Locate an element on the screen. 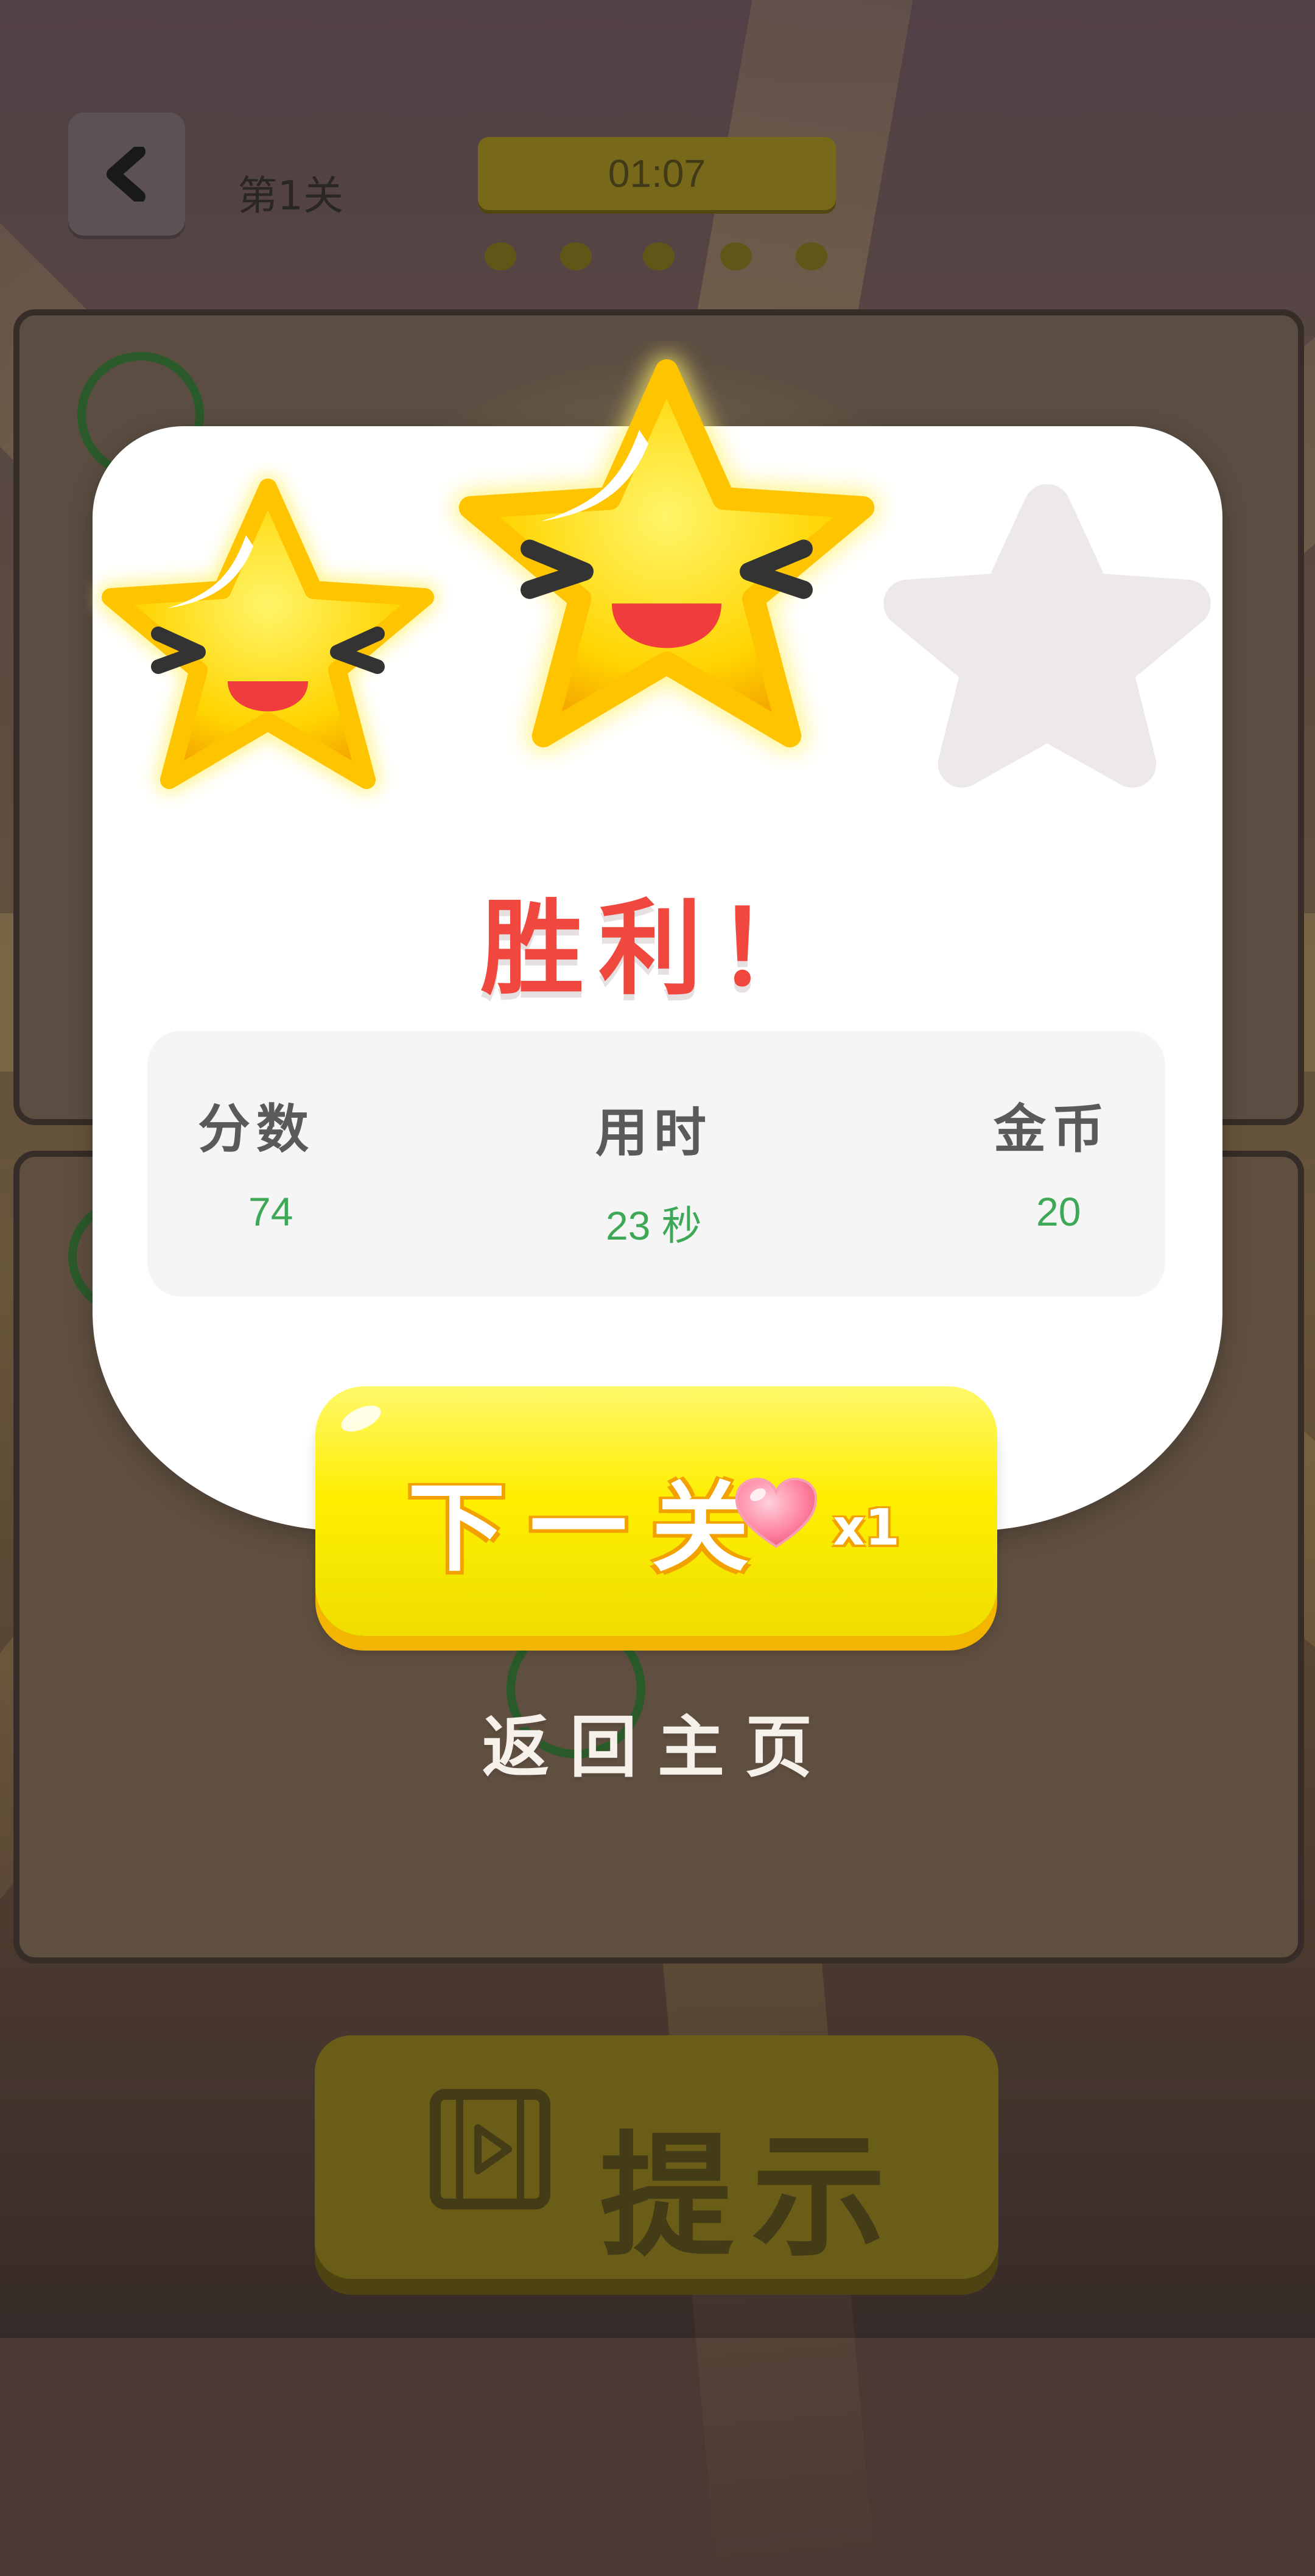 The image size is (1315, 2576). coins-value: 20 is located at coordinates (1058, 1211).